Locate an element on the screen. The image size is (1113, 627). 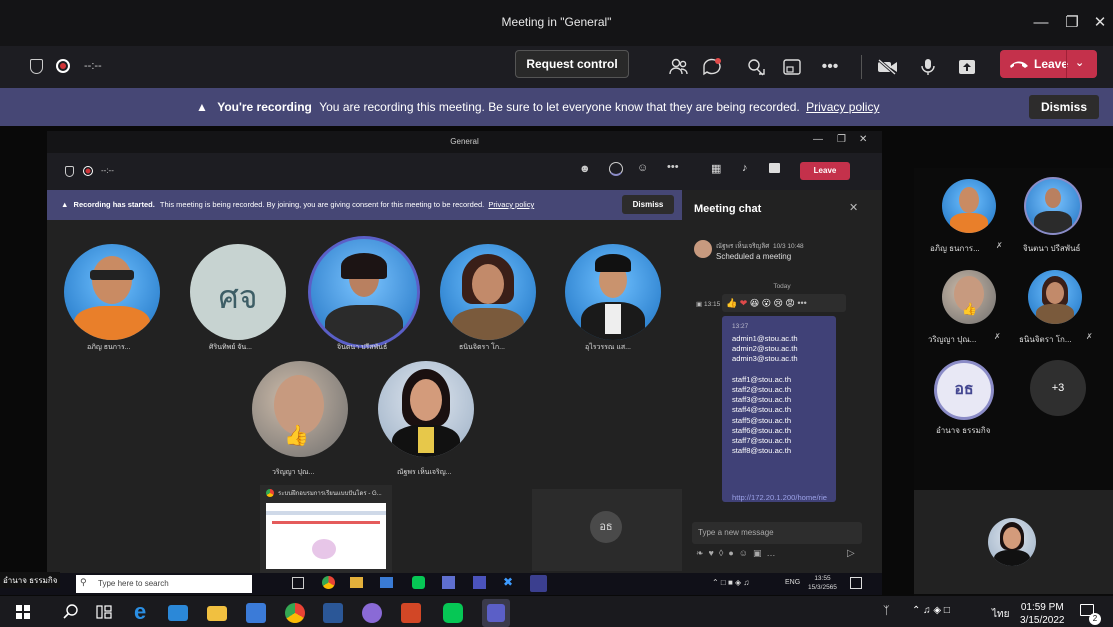
inner-search-box: ⚲ Type here to search is located at coordinates (164, 584).